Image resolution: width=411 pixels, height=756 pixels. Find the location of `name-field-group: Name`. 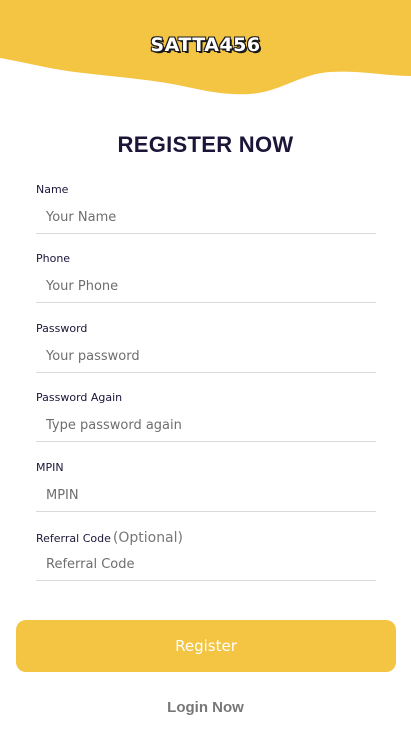

name-field-group: Name is located at coordinates (206, 214).